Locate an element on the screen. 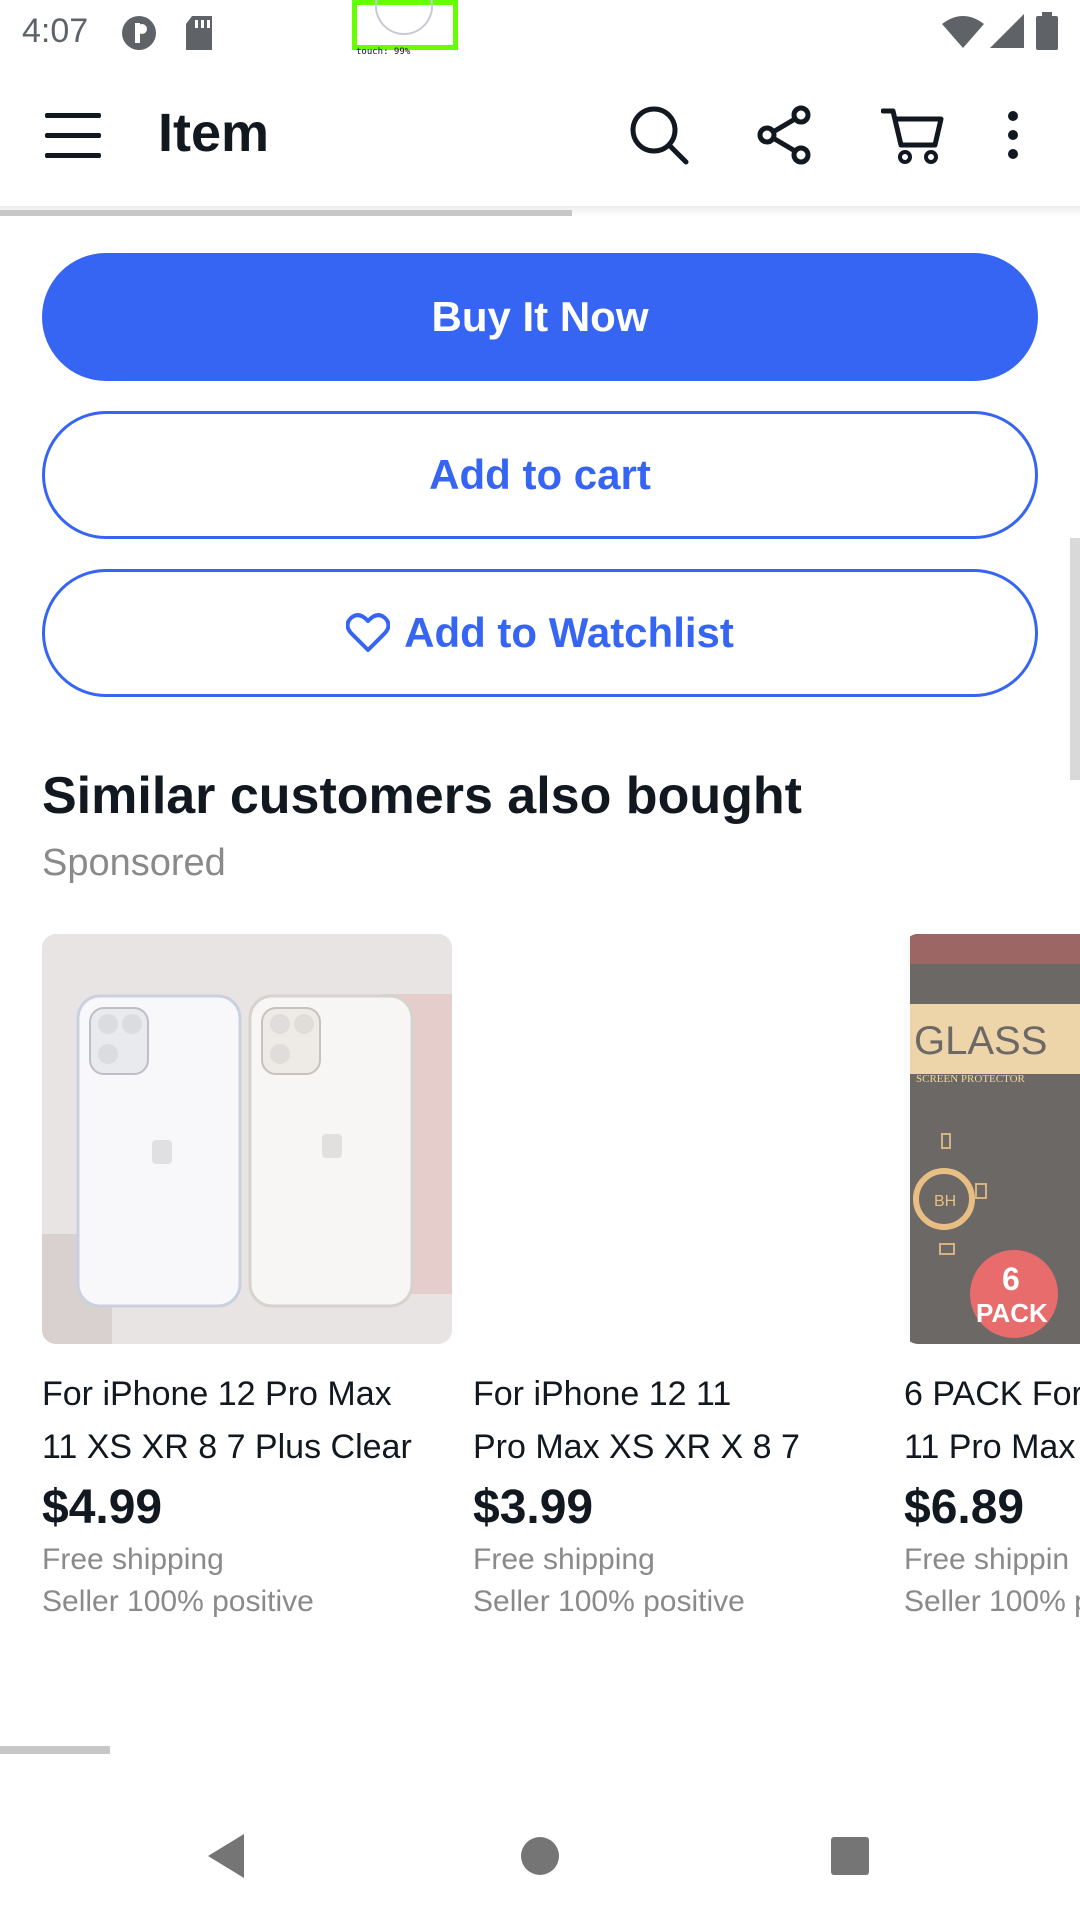  sd-card-icon is located at coordinates (199, 35).